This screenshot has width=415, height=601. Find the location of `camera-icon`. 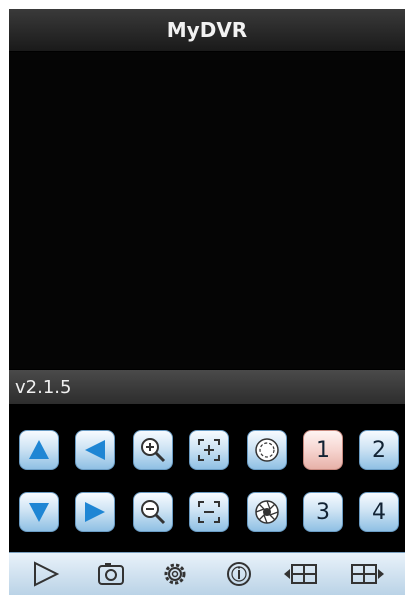

camera-icon is located at coordinates (111, 574).